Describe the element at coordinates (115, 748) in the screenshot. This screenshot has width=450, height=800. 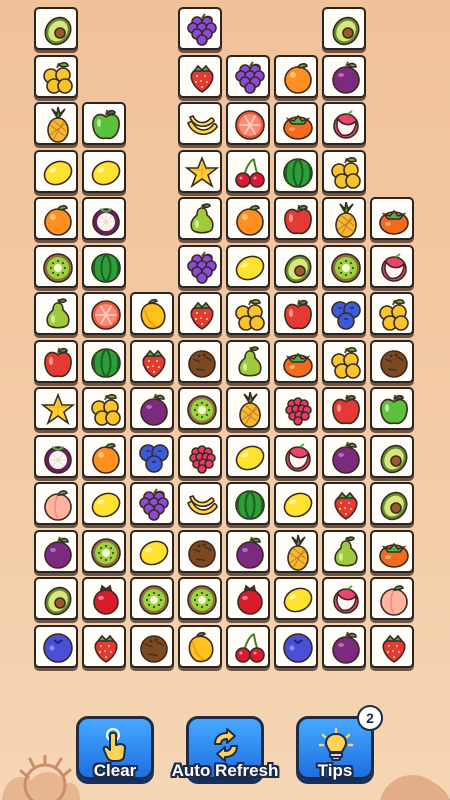
I see `clear-button: Clear` at that location.